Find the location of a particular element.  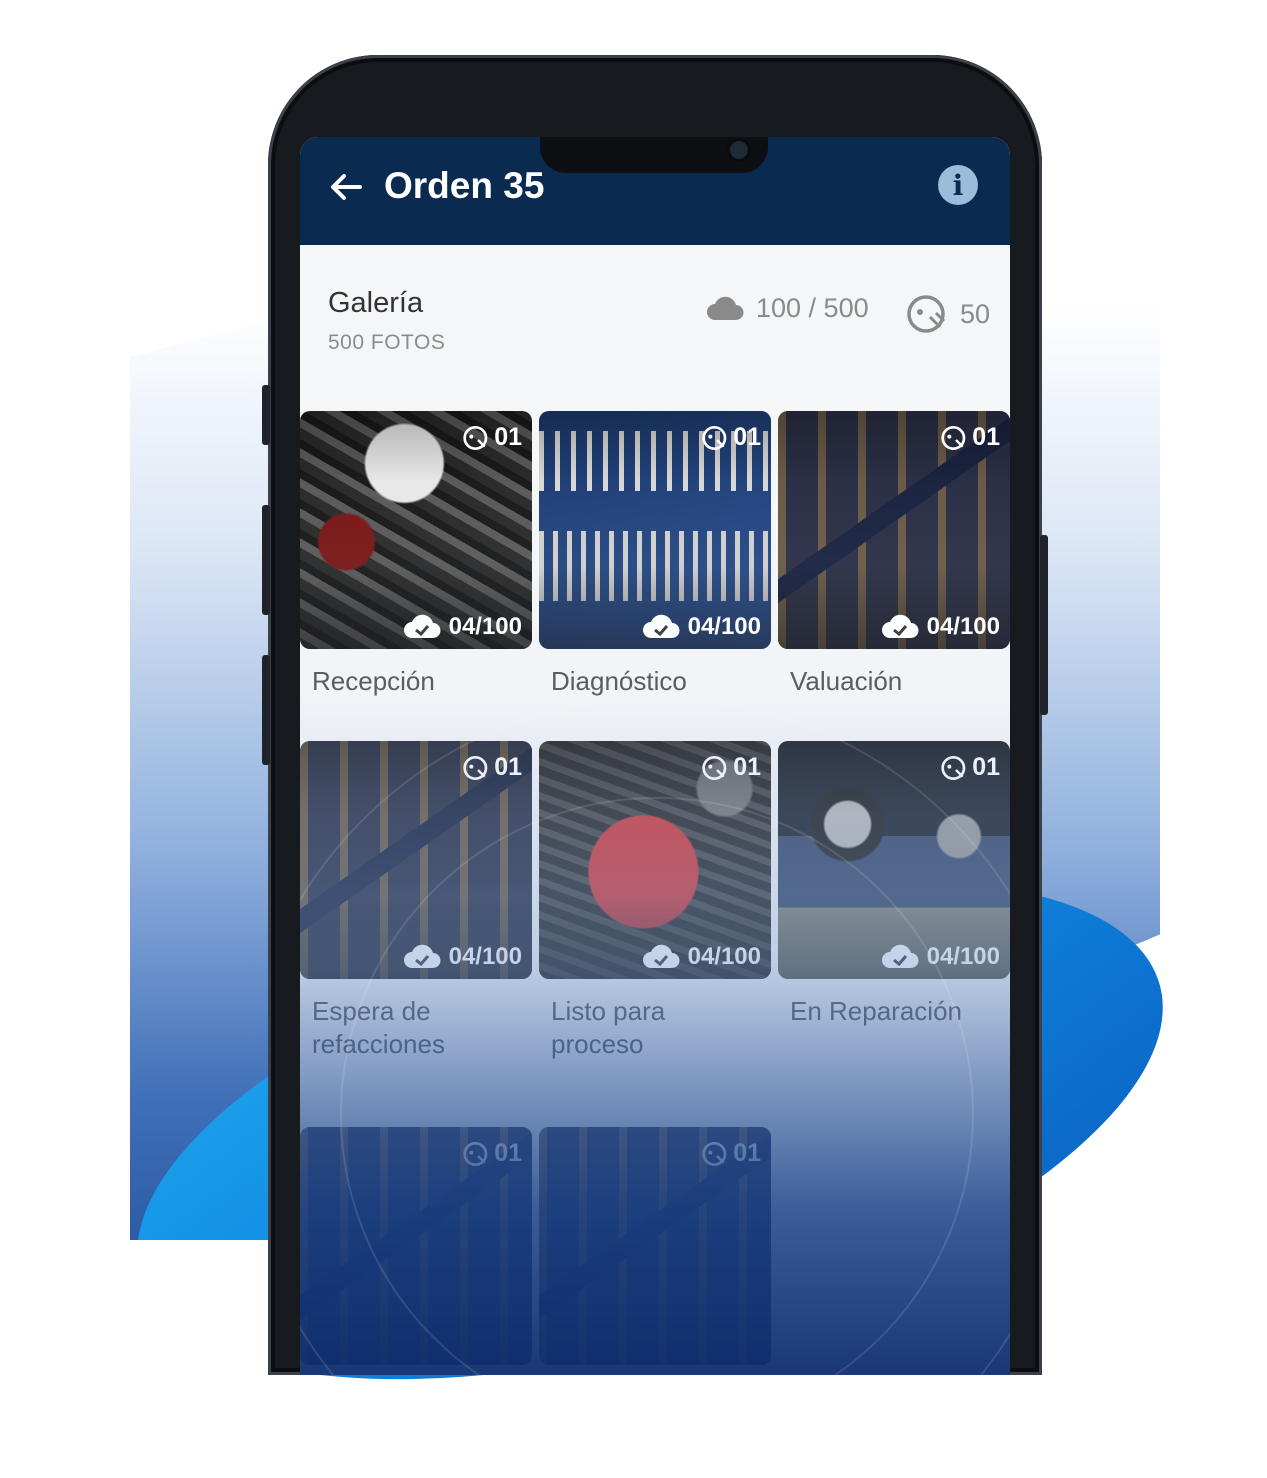

cloud-stat: 100 / 500 is located at coordinates (787, 308).